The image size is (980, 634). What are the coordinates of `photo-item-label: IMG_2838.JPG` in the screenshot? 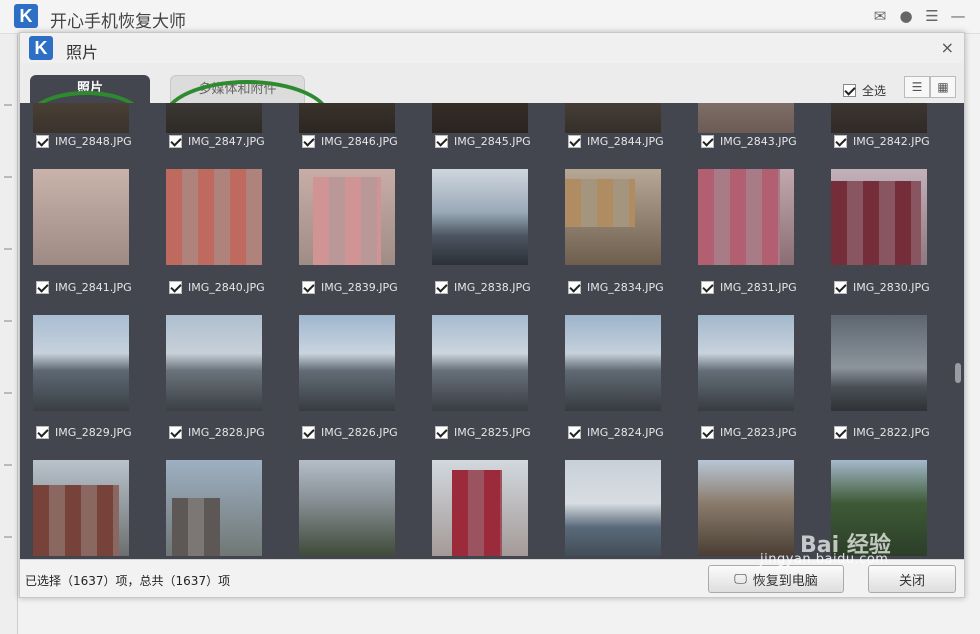 It's located at (497, 287).